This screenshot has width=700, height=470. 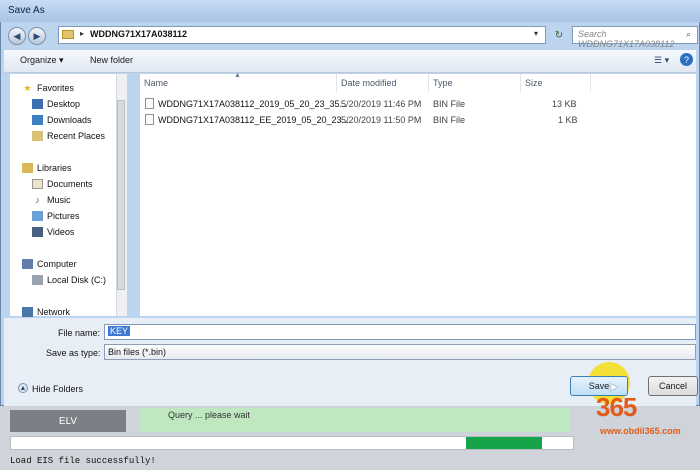 What do you see at coordinates (26, 10) in the screenshot?
I see `dialog-title: Save As` at bounding box center [26, 10].